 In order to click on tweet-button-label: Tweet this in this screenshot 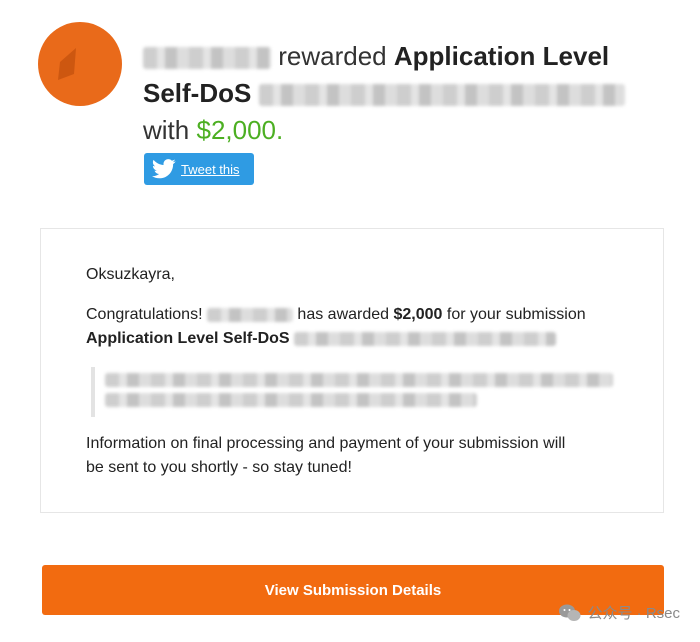, I will do `click(210, 169)`.